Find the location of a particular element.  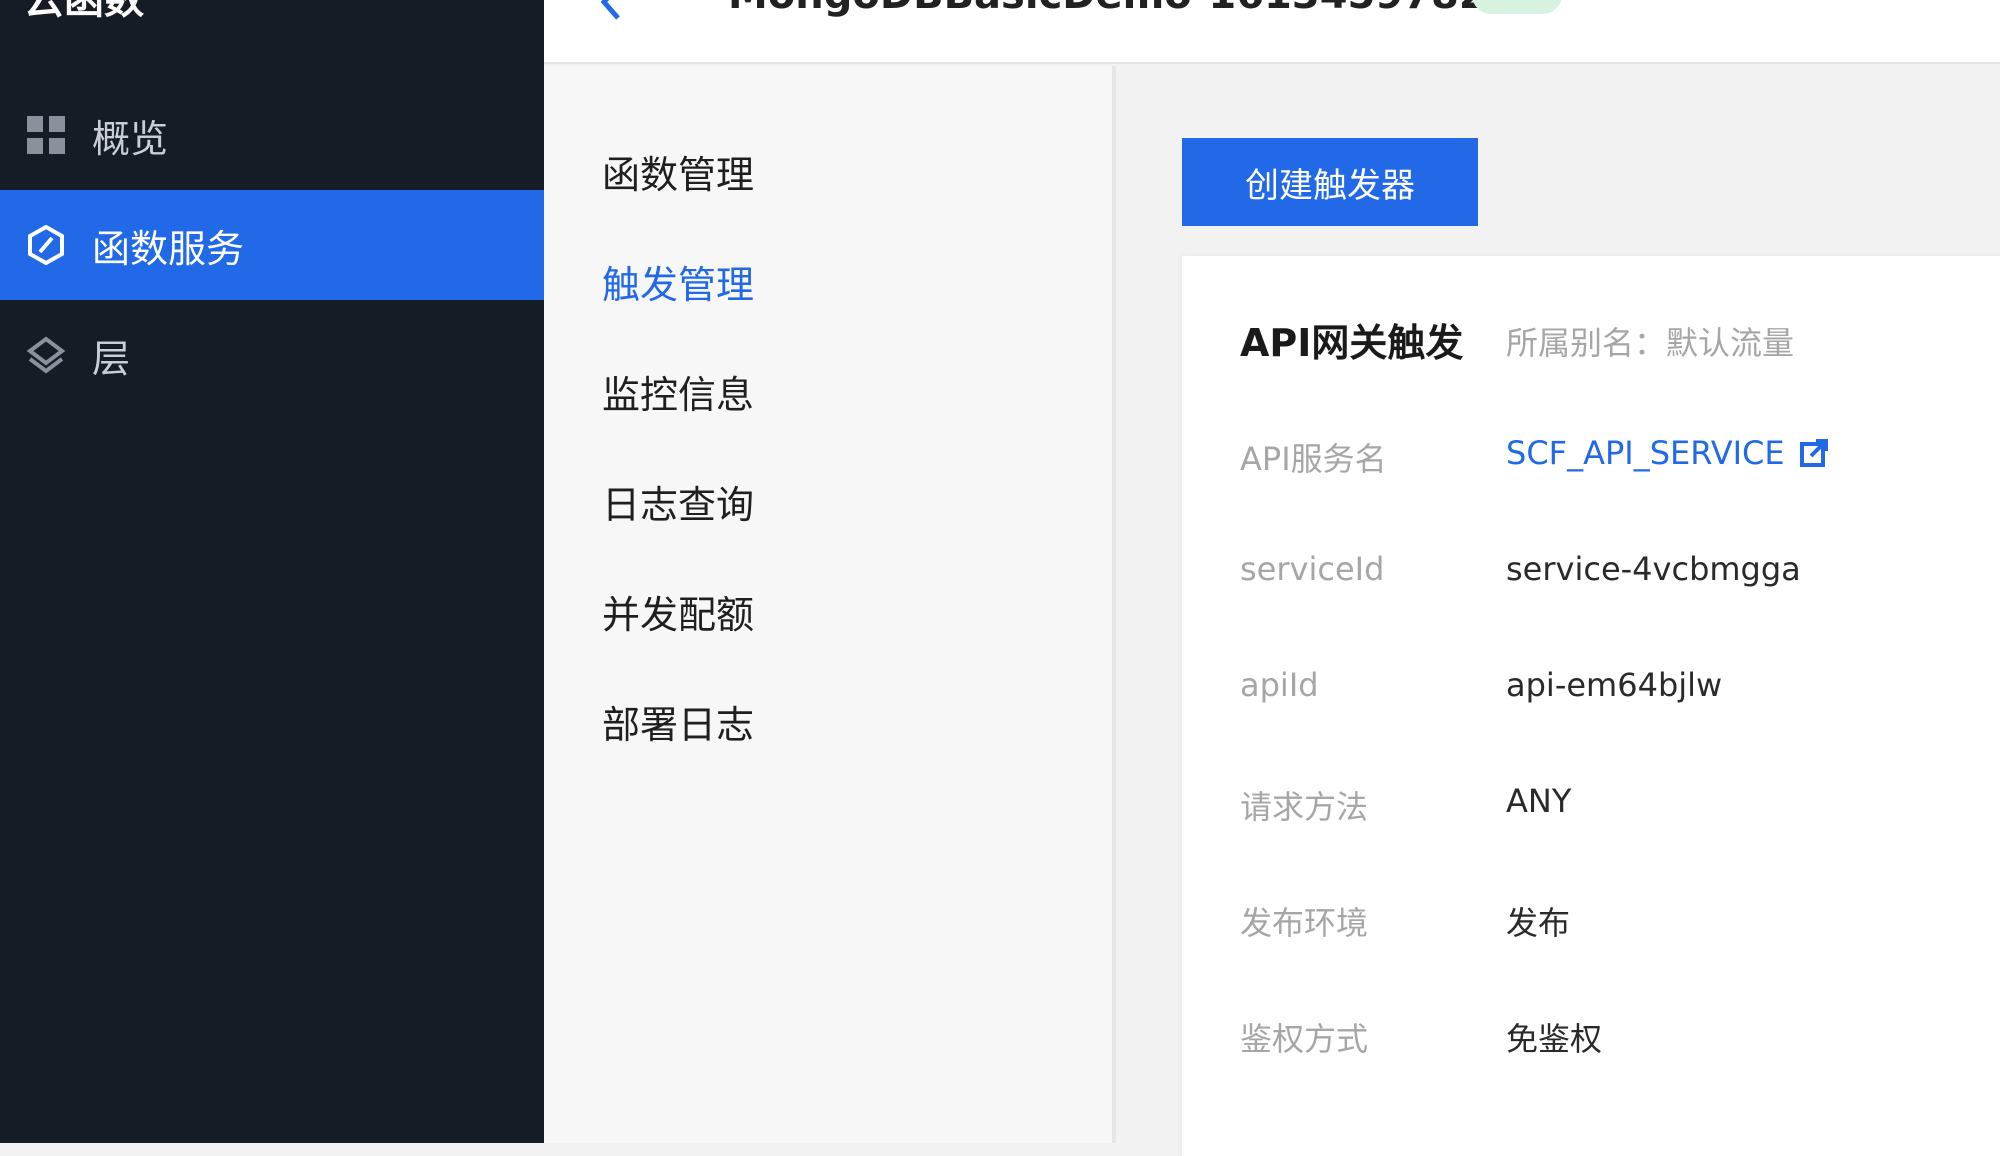

sidebar-item-overview: 概览 is located at coordinates (272, 135).